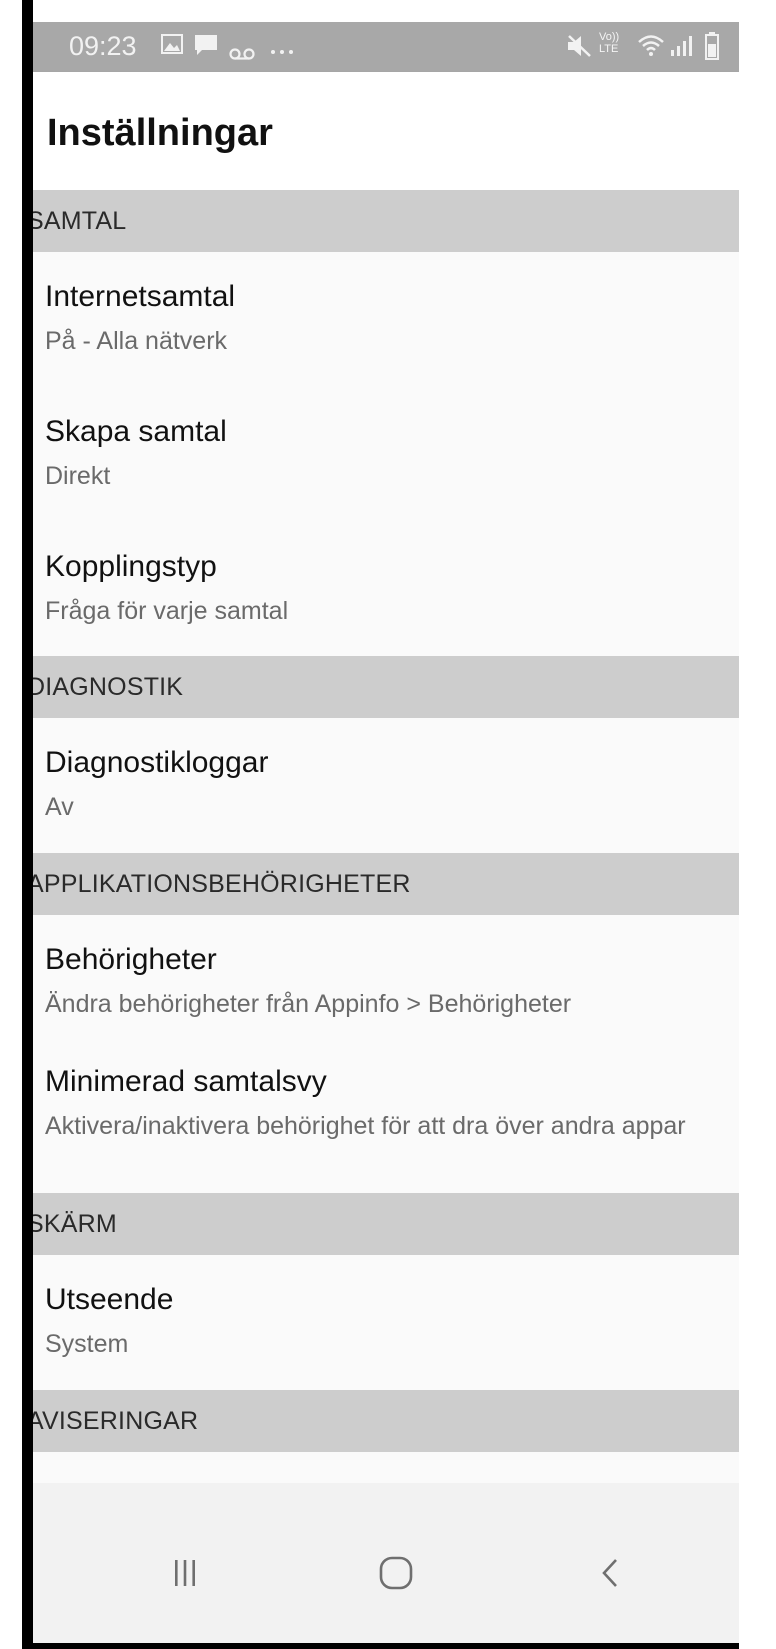 The width and height of the screenshot is (776, 1649). What do you see at coordinates (206, 48) in the screenshot?
I see `message-icon` at bounding box center [206, 48].